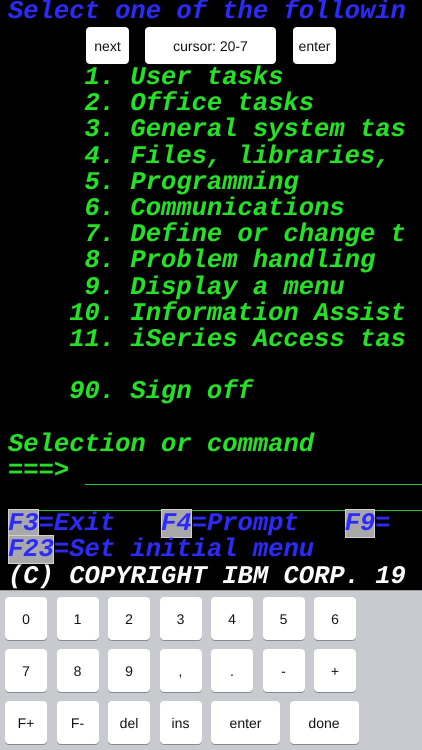 The width and height of the screenshot is (422, 750). I want to click on keypad-key: 5, so click(283, 618).